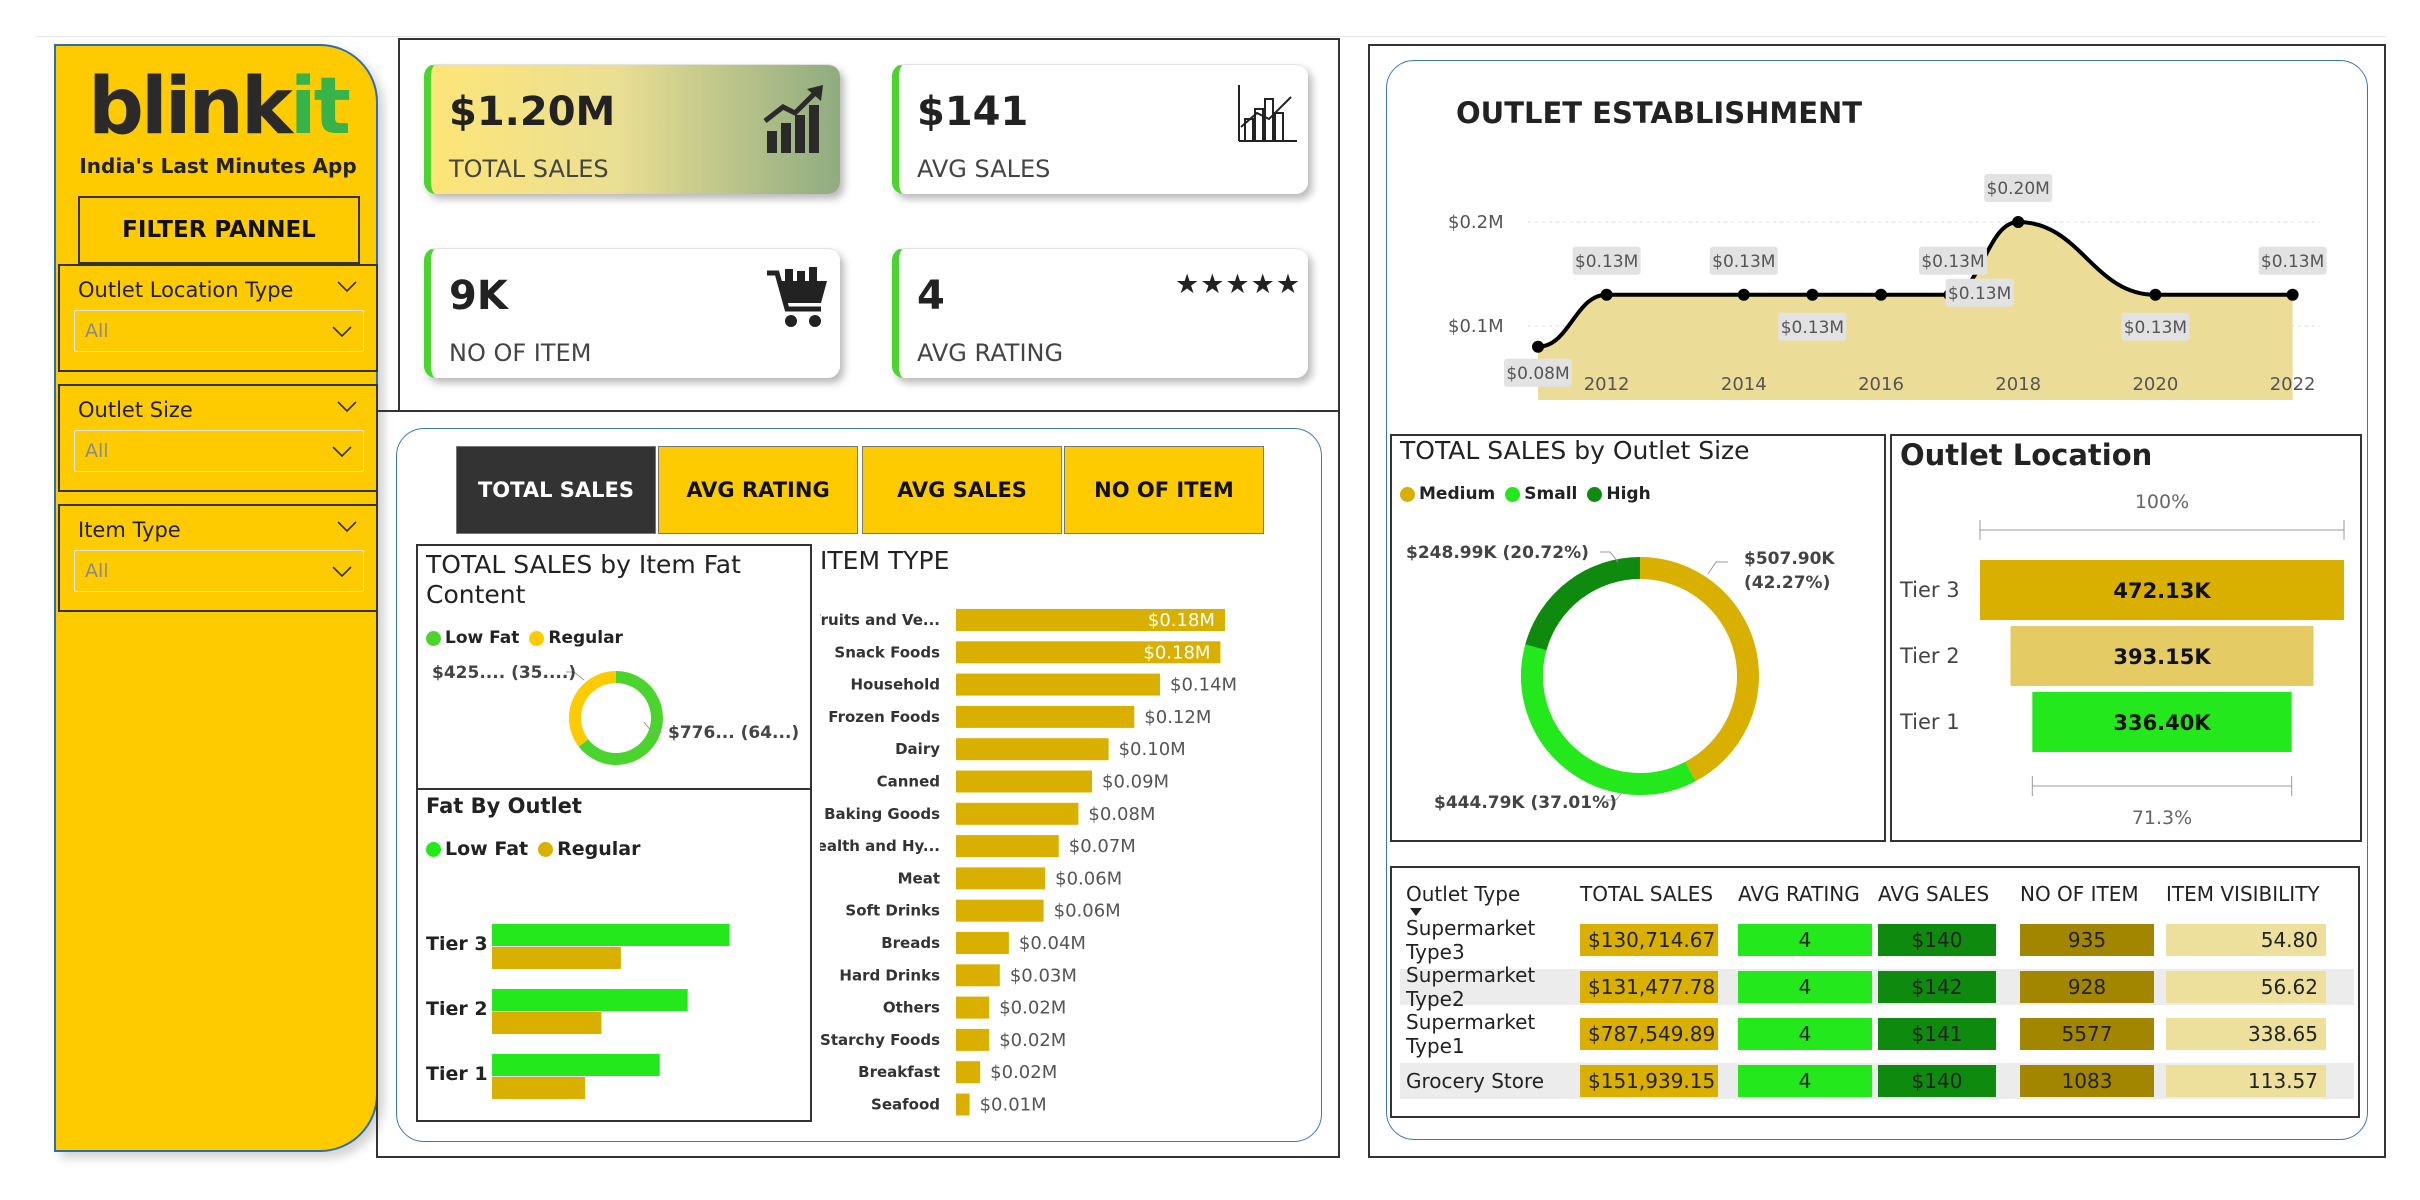  What do you see at coordinates (2162, 723) in the screenshot?
I see `funnel-value: 336.40K` at bounding box center [2162, 723].